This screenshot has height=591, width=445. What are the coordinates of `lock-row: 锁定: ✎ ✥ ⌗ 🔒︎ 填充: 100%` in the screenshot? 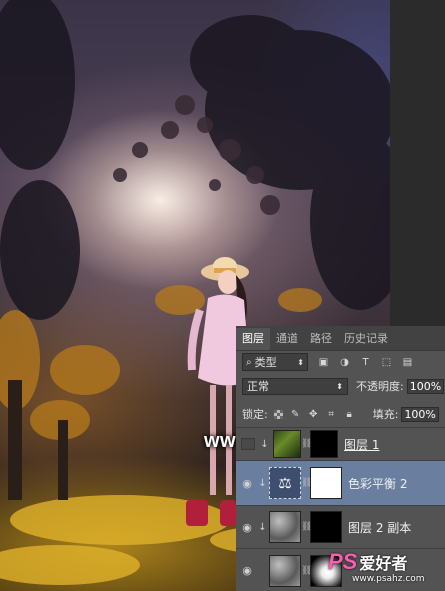 It's located at (340, 414).